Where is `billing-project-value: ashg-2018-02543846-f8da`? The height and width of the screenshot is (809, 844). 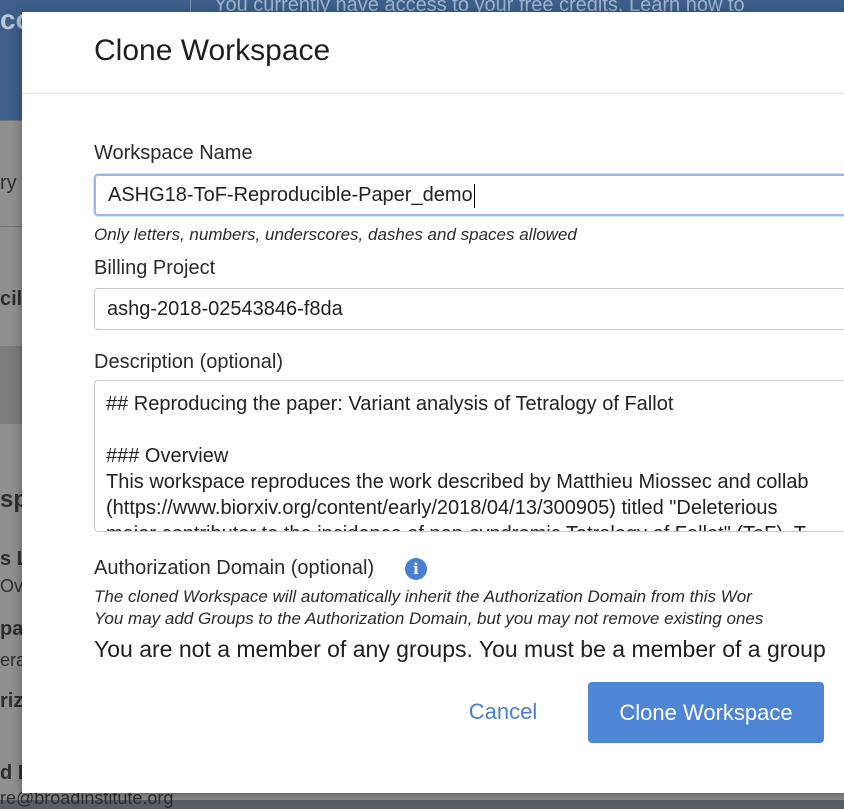 billing-project-value: ashg-2018-02543846-f8da is located at coordinates (225, 309).